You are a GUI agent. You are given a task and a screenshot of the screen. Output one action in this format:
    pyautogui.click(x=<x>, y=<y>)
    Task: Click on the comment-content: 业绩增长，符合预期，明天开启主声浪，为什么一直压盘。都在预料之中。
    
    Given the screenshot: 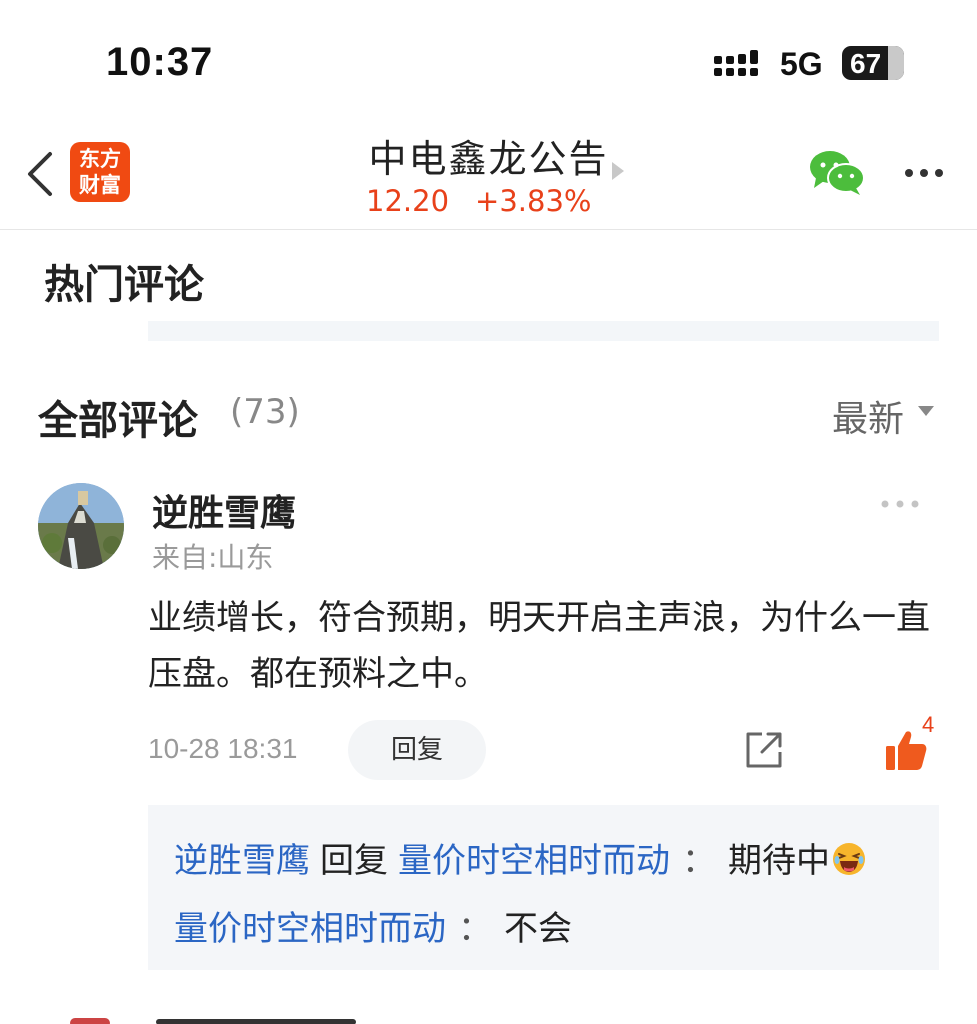 What is the action you would take?
    pyautogui.click(x=539, y=646)
    